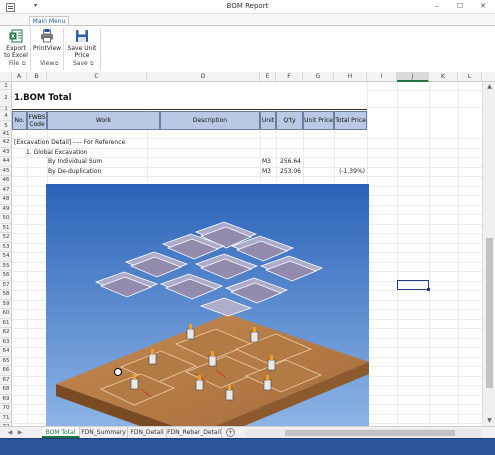  Describe the element at coordinates (75, 161) in the screenshot. I see `by-individual-sum-label: By Individual Sum` at that location.